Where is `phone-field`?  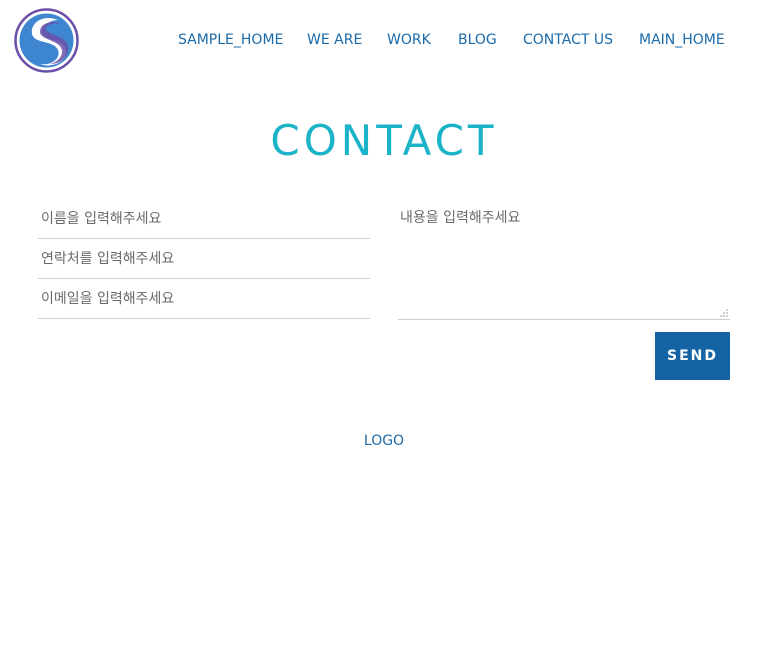
phone-field is located at coordinates (204, 259).